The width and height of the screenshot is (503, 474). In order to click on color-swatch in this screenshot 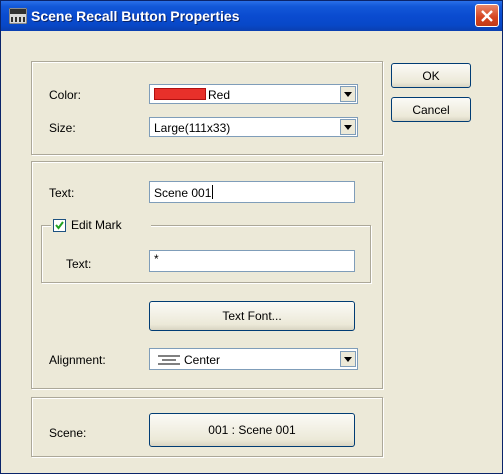, I will do `click(180, 94)`.